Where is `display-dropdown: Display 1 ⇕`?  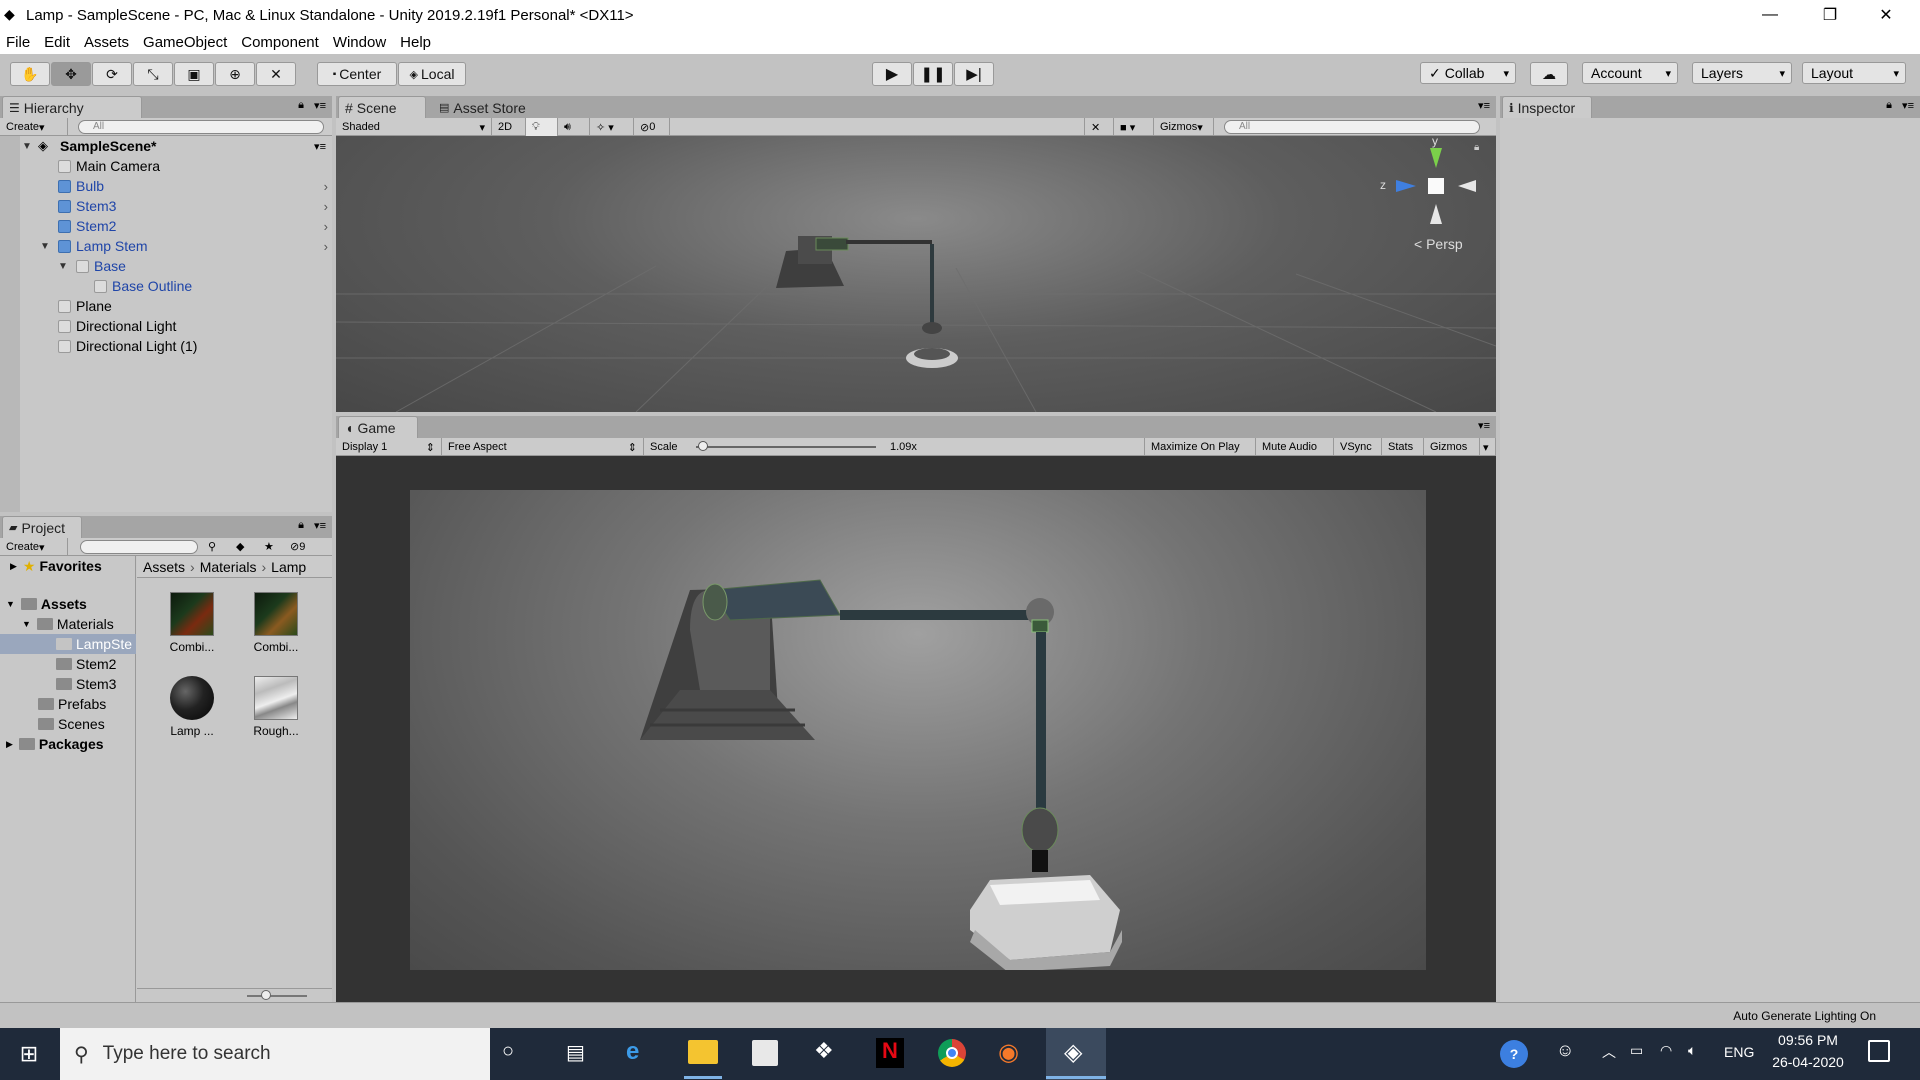
display-dropdown: Display 1 ⇕ is located at coordinates (389, 447).